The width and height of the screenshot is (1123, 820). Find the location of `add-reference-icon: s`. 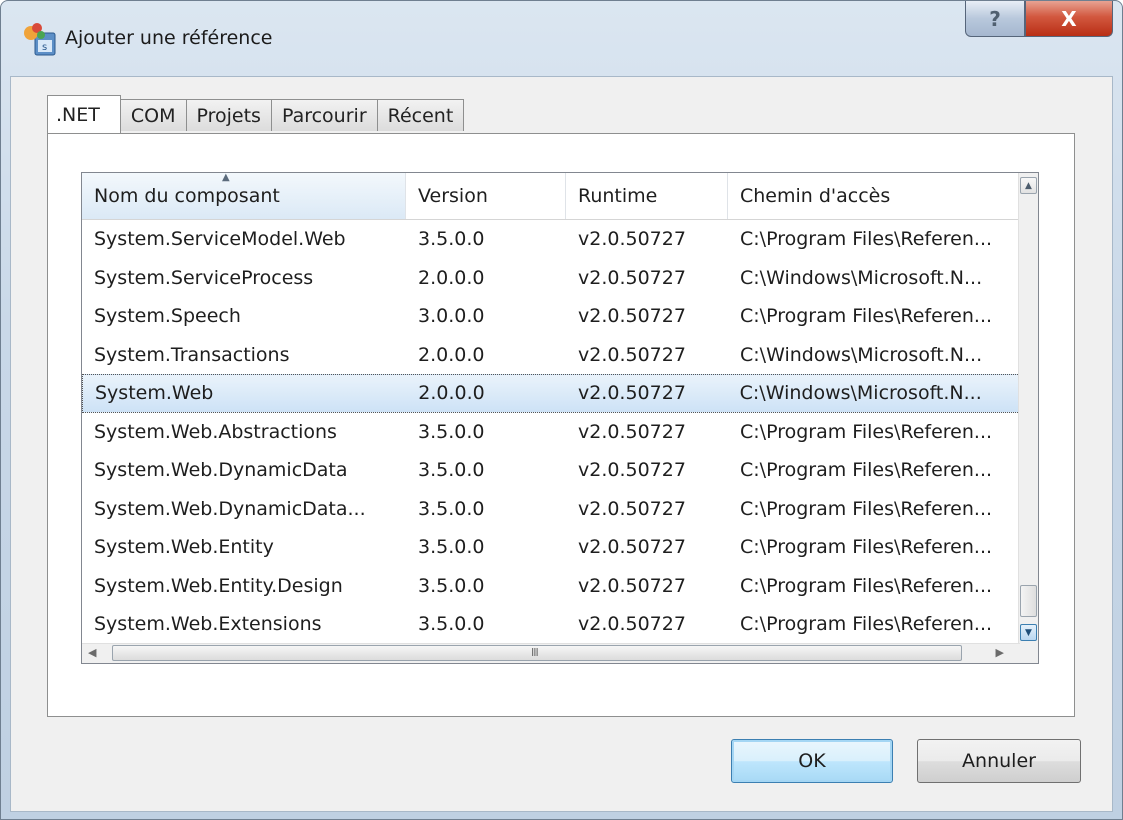

add-reference-icon: s is located at coordinates (40, 39).